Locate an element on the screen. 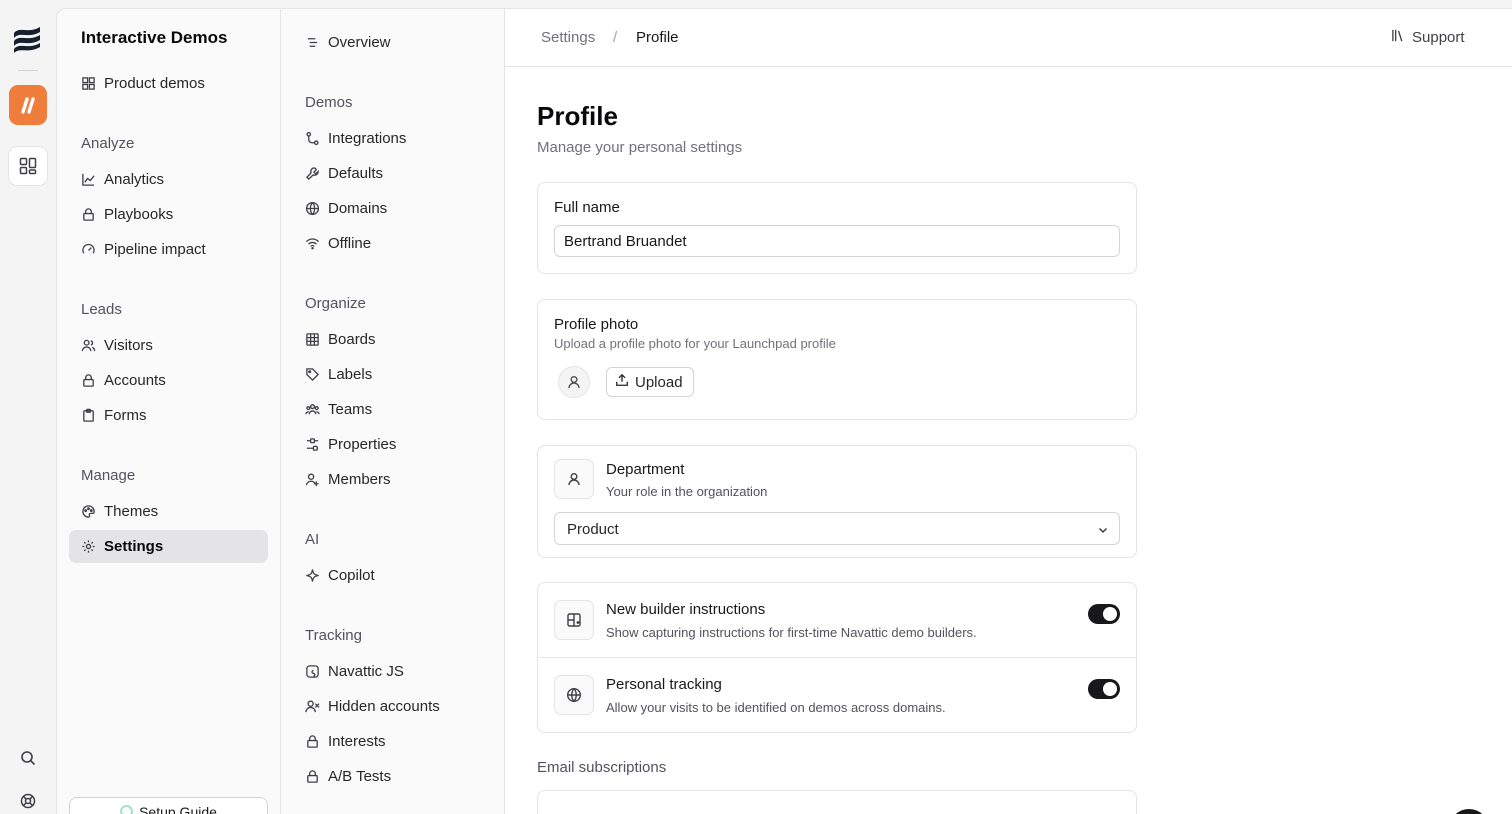  full-name-card: Full name is located at coordinates (837, 228).